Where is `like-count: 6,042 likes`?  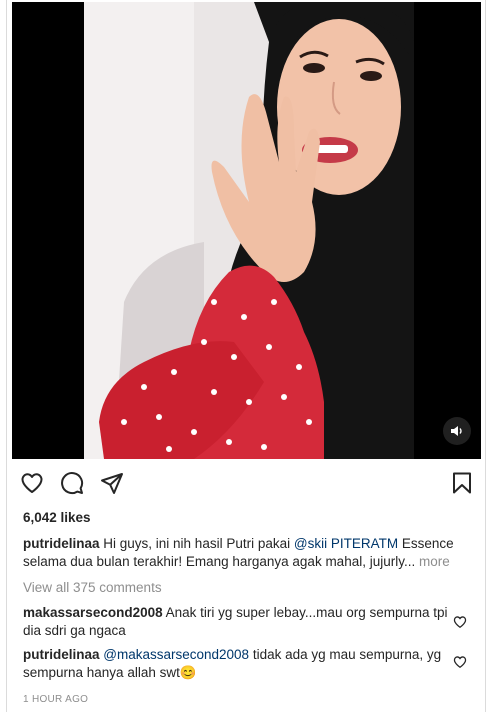
like-count: 6,042 likes is located at coordinates (57, 517).